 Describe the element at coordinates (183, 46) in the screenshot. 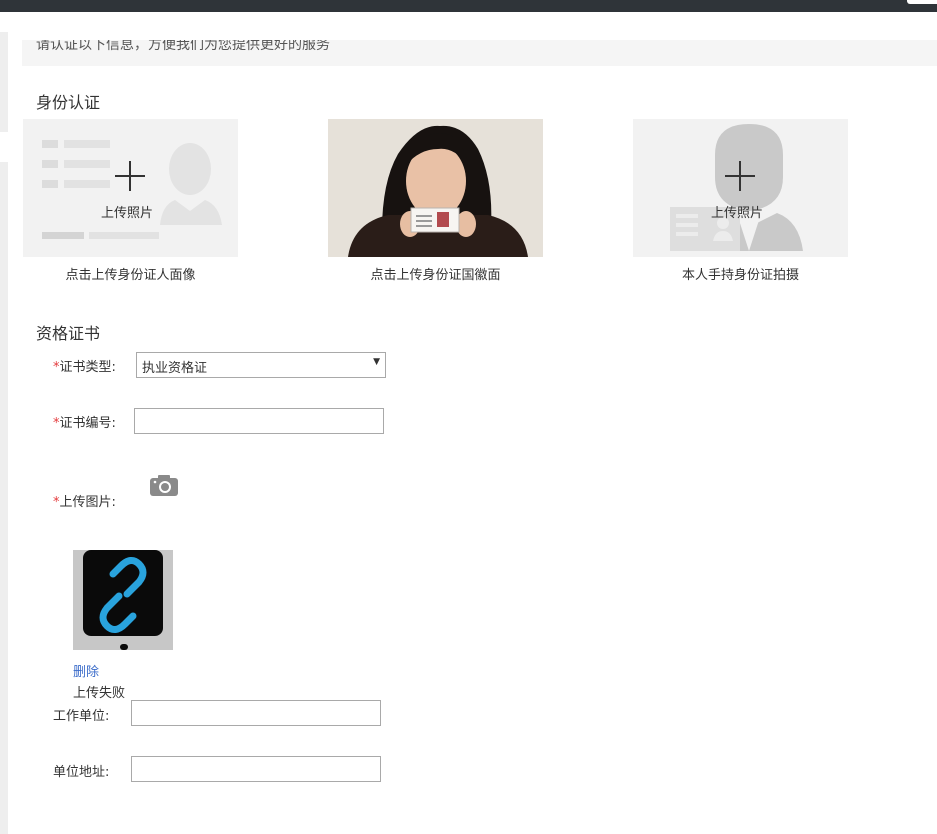

I see `notice-text: 请认证以下信息，方便我们为您提供更好的服务` at that location.